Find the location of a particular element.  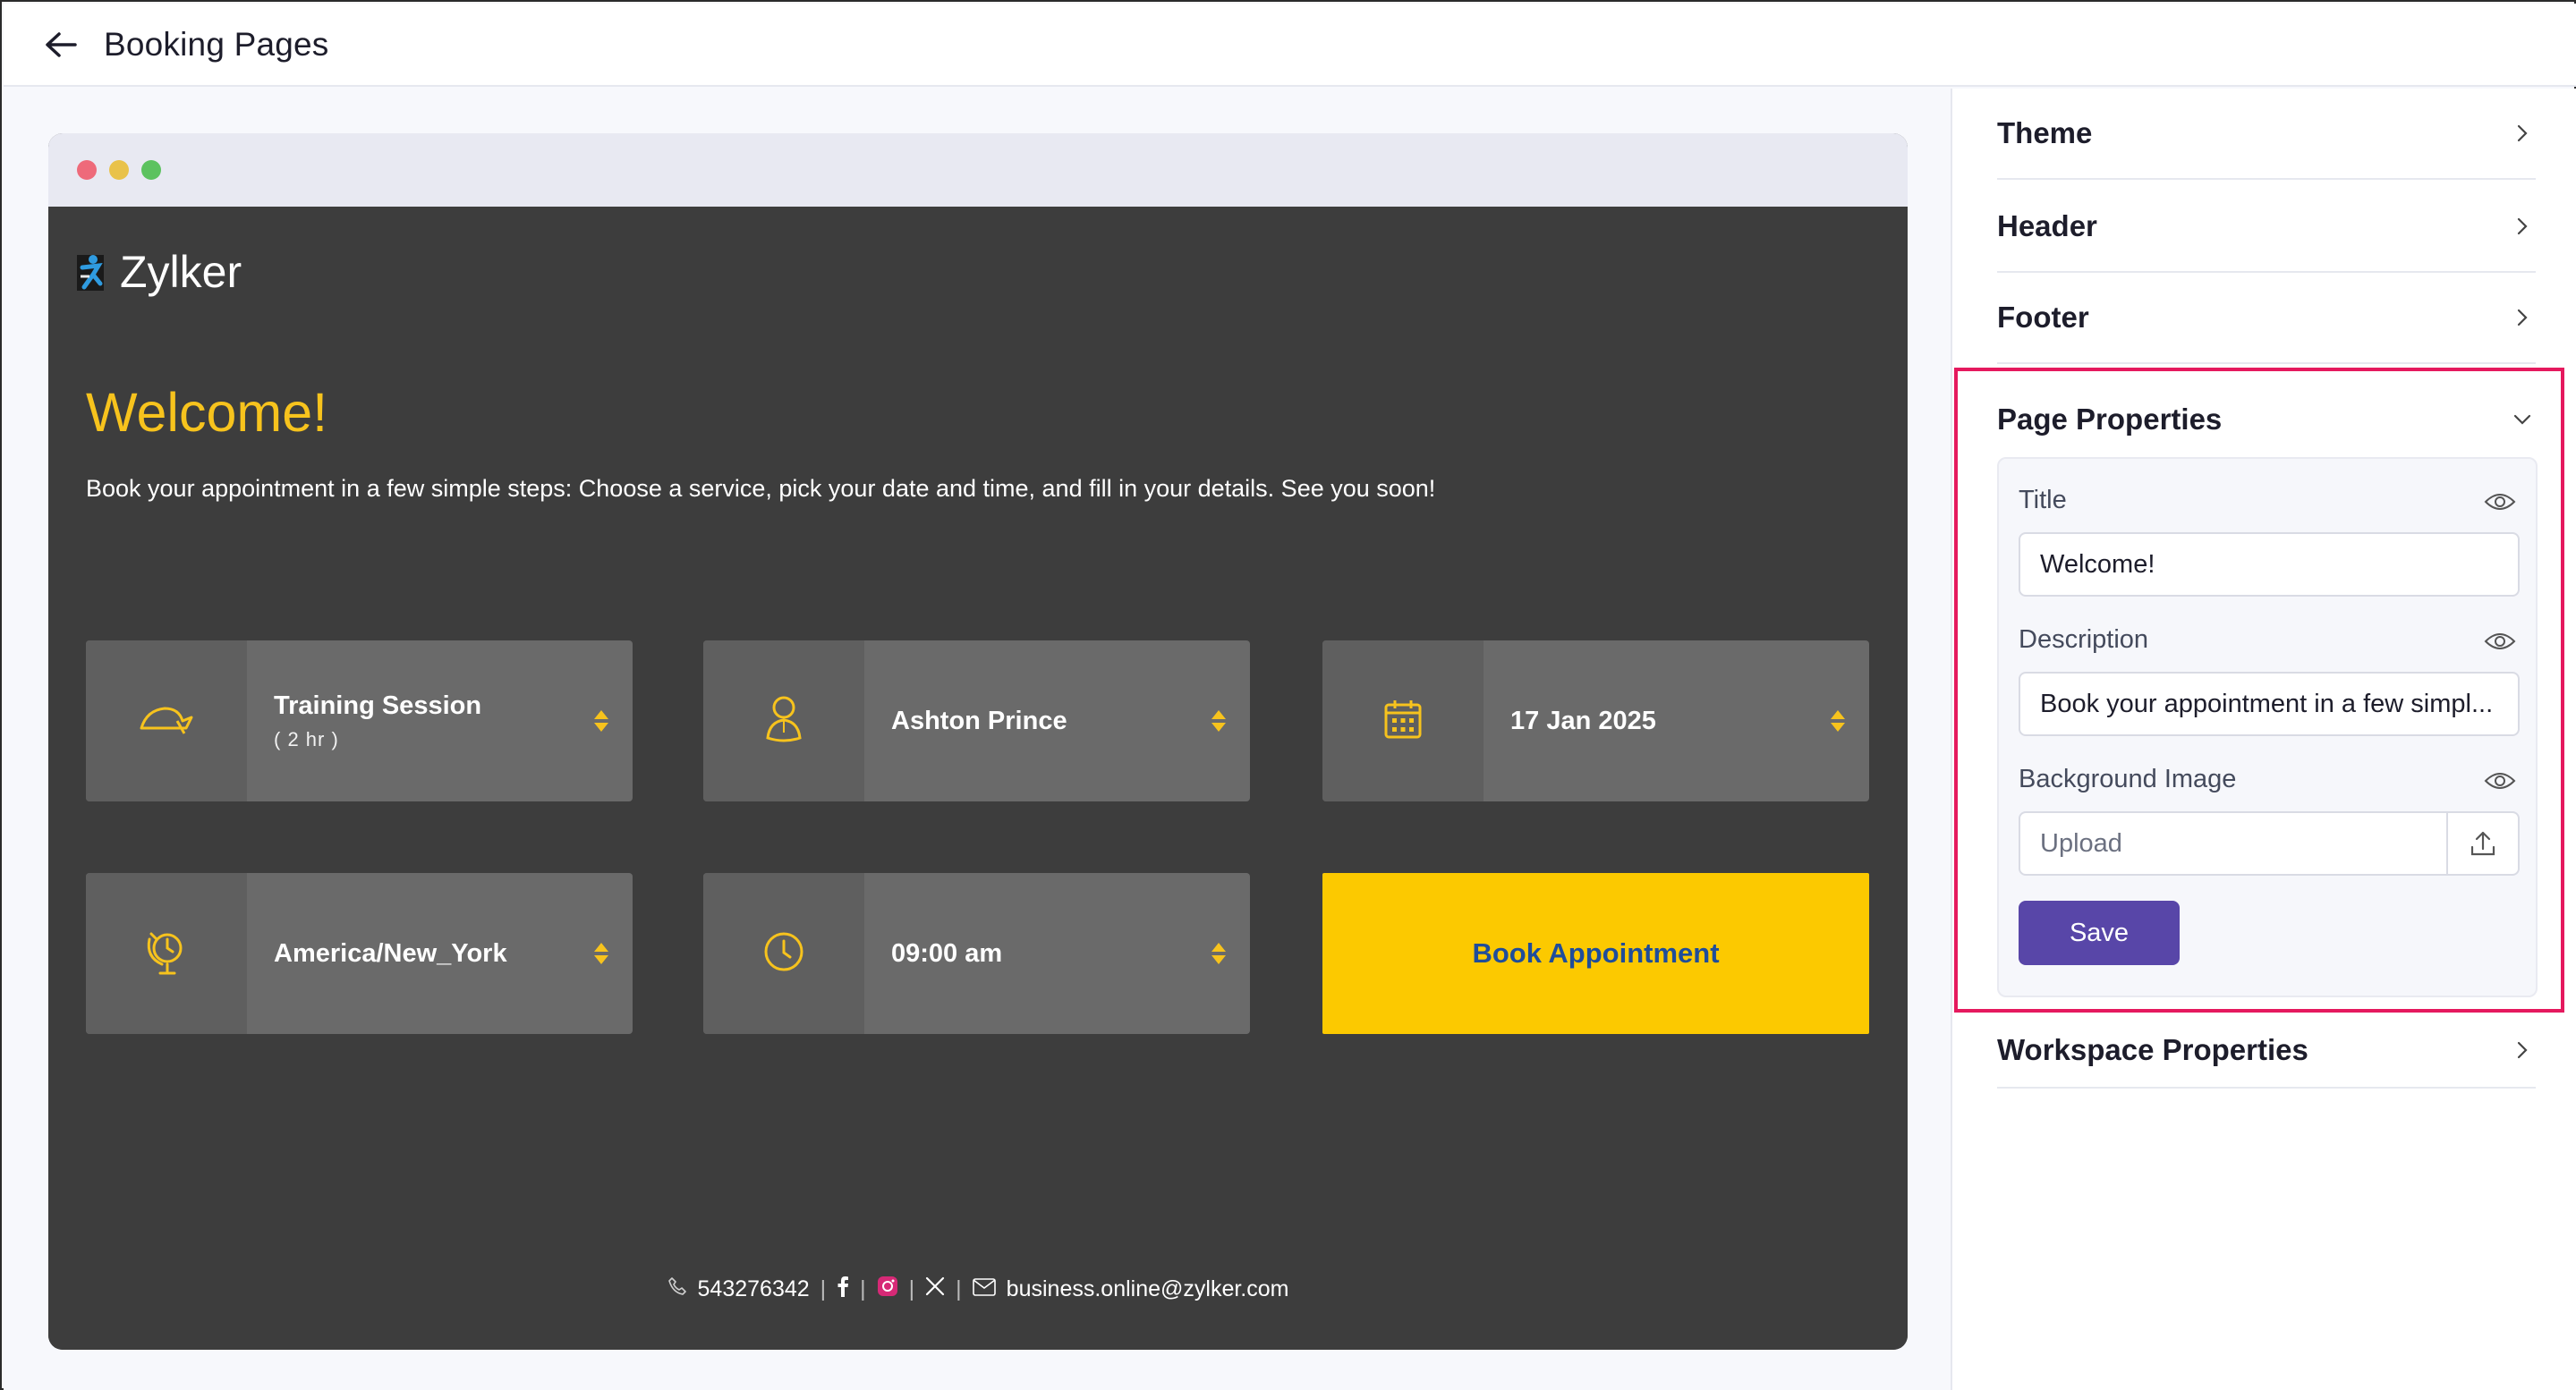

facebook-icon is located at coordinates (843, 1289).